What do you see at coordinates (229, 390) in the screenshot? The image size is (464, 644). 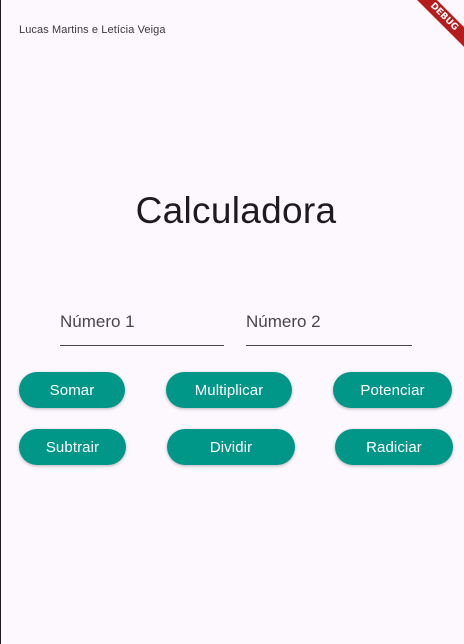 I see `multiplicar-button: Multiplicar` at bounding box center [229, 390].